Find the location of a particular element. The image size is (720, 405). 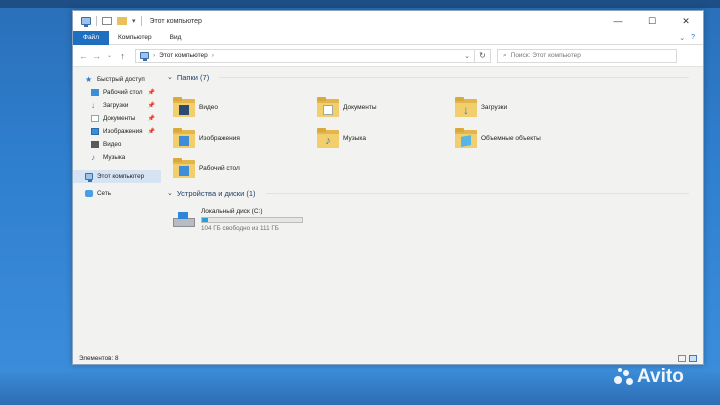

sidebar-item-network: Сеть is located at coordinates (117, 193).